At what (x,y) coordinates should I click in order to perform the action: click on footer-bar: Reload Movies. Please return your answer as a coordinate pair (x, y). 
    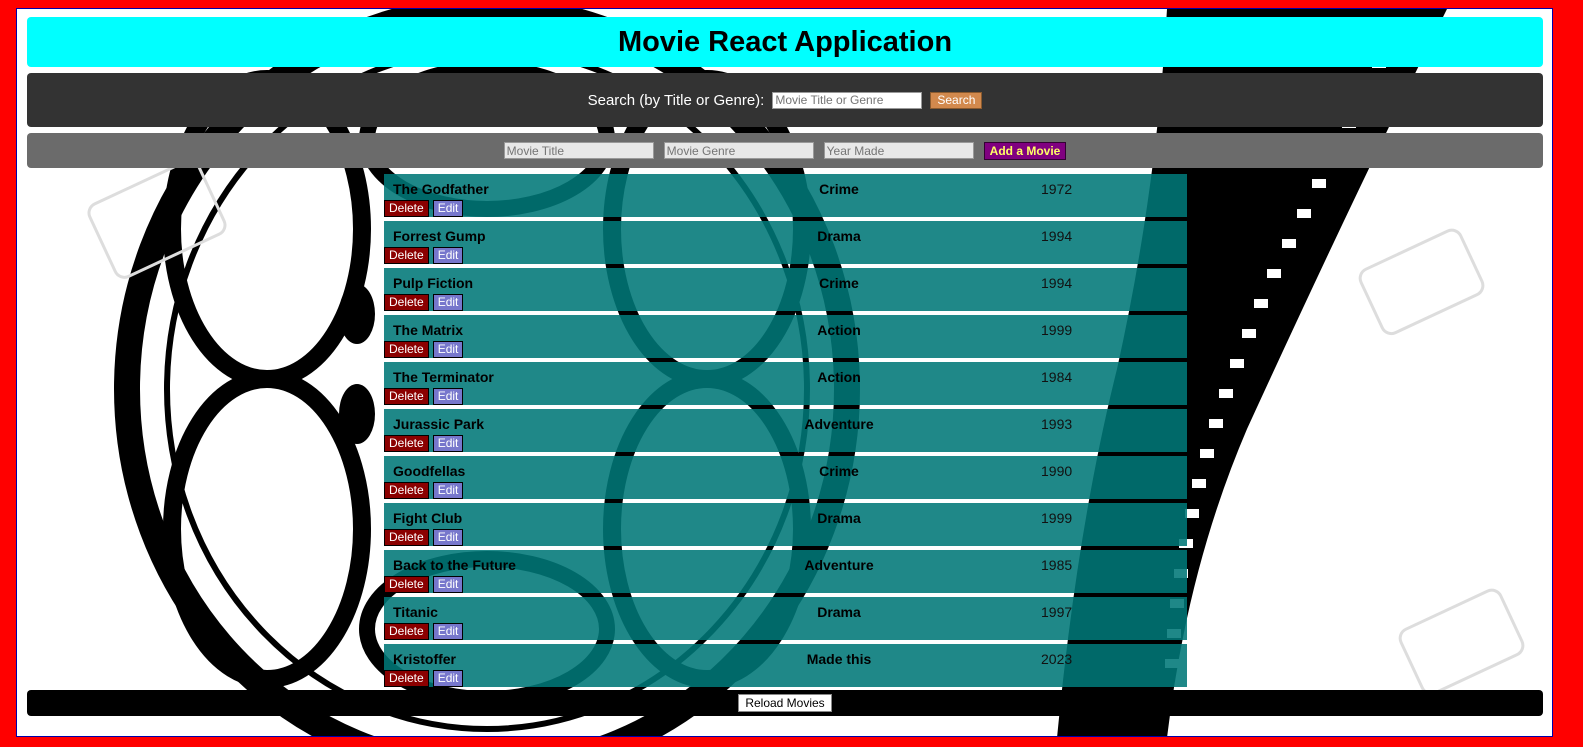
    Looking at the image, I should click on (785, 703).